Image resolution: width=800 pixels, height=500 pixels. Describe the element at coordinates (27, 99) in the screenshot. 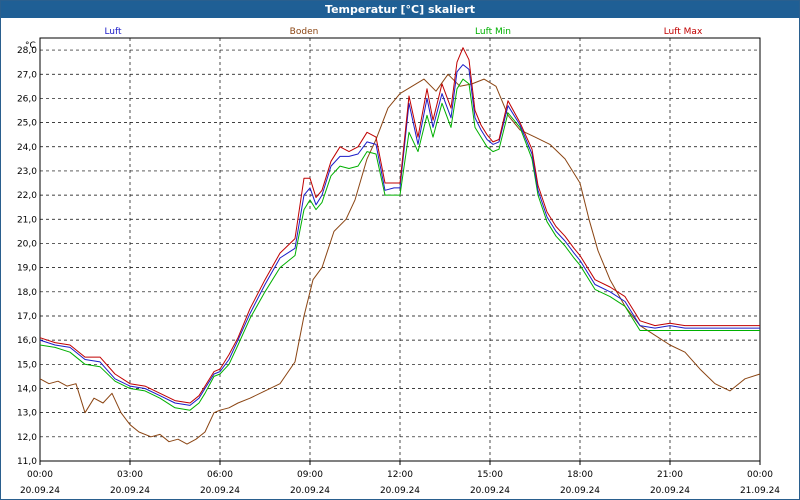

I see `y-tick-label: 26,0` at that location.